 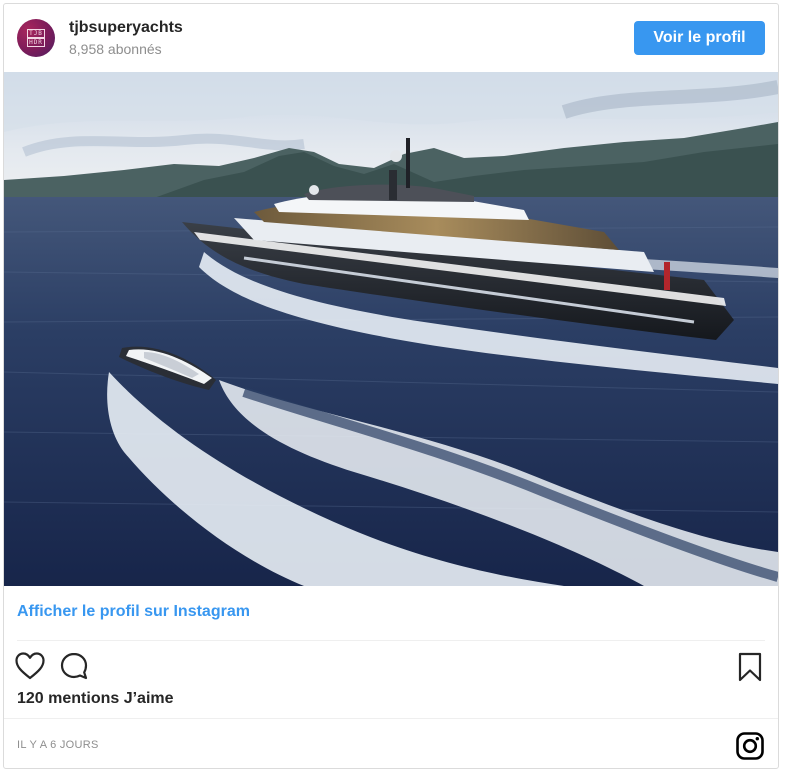 What do you see at coordinates (74, 666) in the screenshot?
I see `comment-icon` at bounding box center [74, 666].